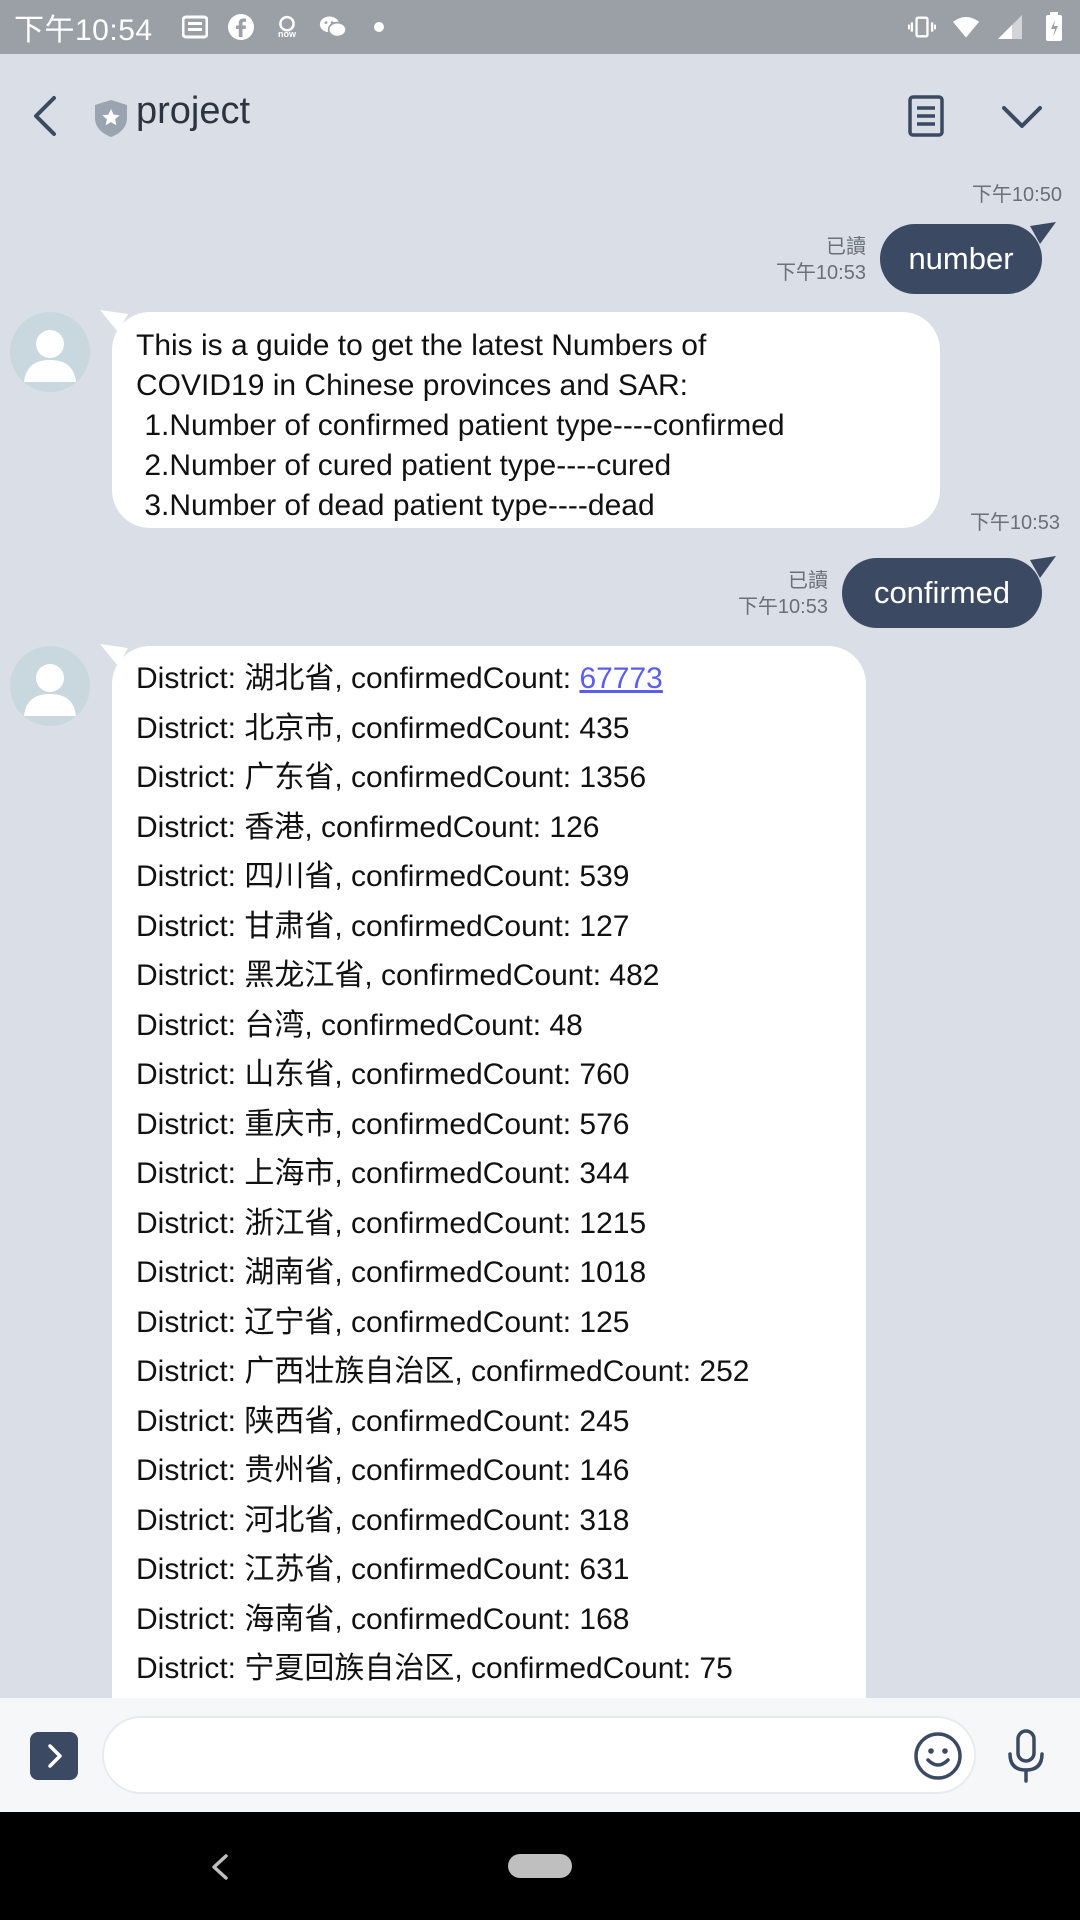  What do you see at coordinates (379, 27) in the screenshot?
I see `dot-icon` at bounding box center [379, 27].